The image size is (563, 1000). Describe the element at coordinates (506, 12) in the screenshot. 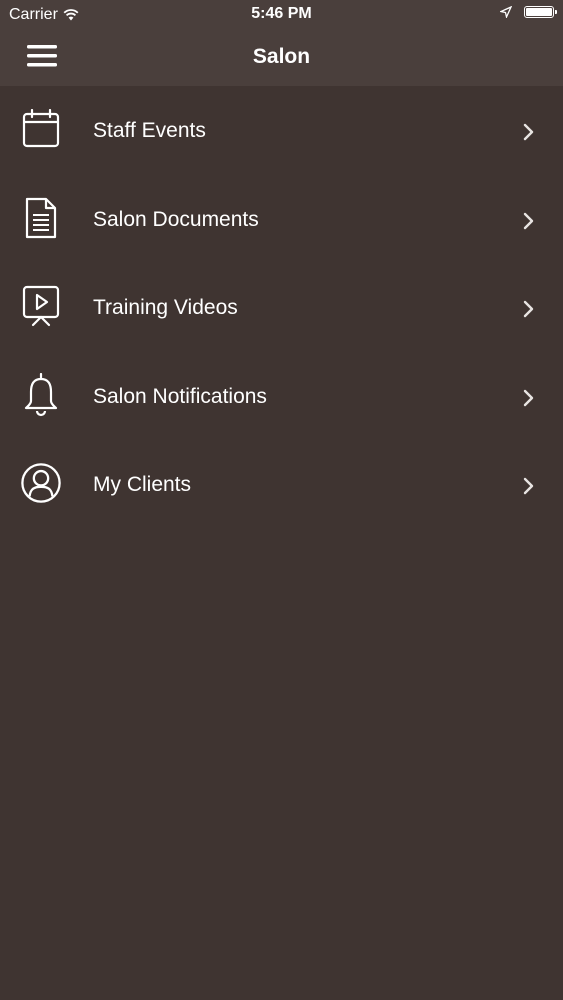

I see `location-arrow-icon` at that location.